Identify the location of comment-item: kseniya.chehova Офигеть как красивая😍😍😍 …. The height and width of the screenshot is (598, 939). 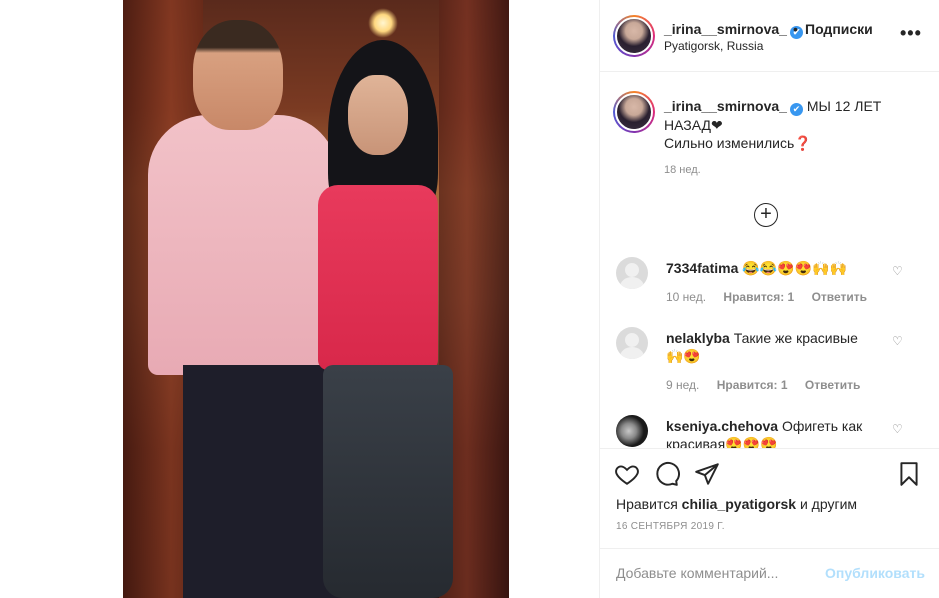
(769, 430).